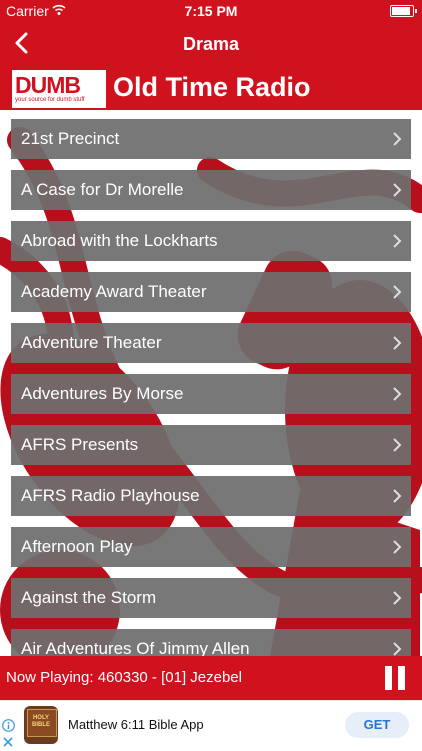  I want to click on list-item-label: AFRS Radio Playhouse, so click(110, 495).